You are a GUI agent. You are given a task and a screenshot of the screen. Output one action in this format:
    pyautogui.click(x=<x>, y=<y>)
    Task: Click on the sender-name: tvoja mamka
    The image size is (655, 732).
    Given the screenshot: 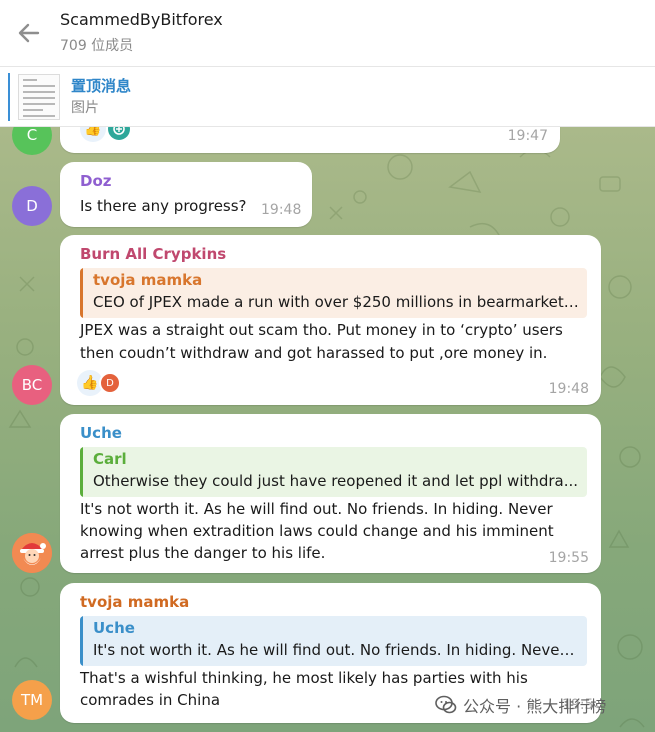 What is the action you would take?
    pyautogui.click(x=134, y=602)
    